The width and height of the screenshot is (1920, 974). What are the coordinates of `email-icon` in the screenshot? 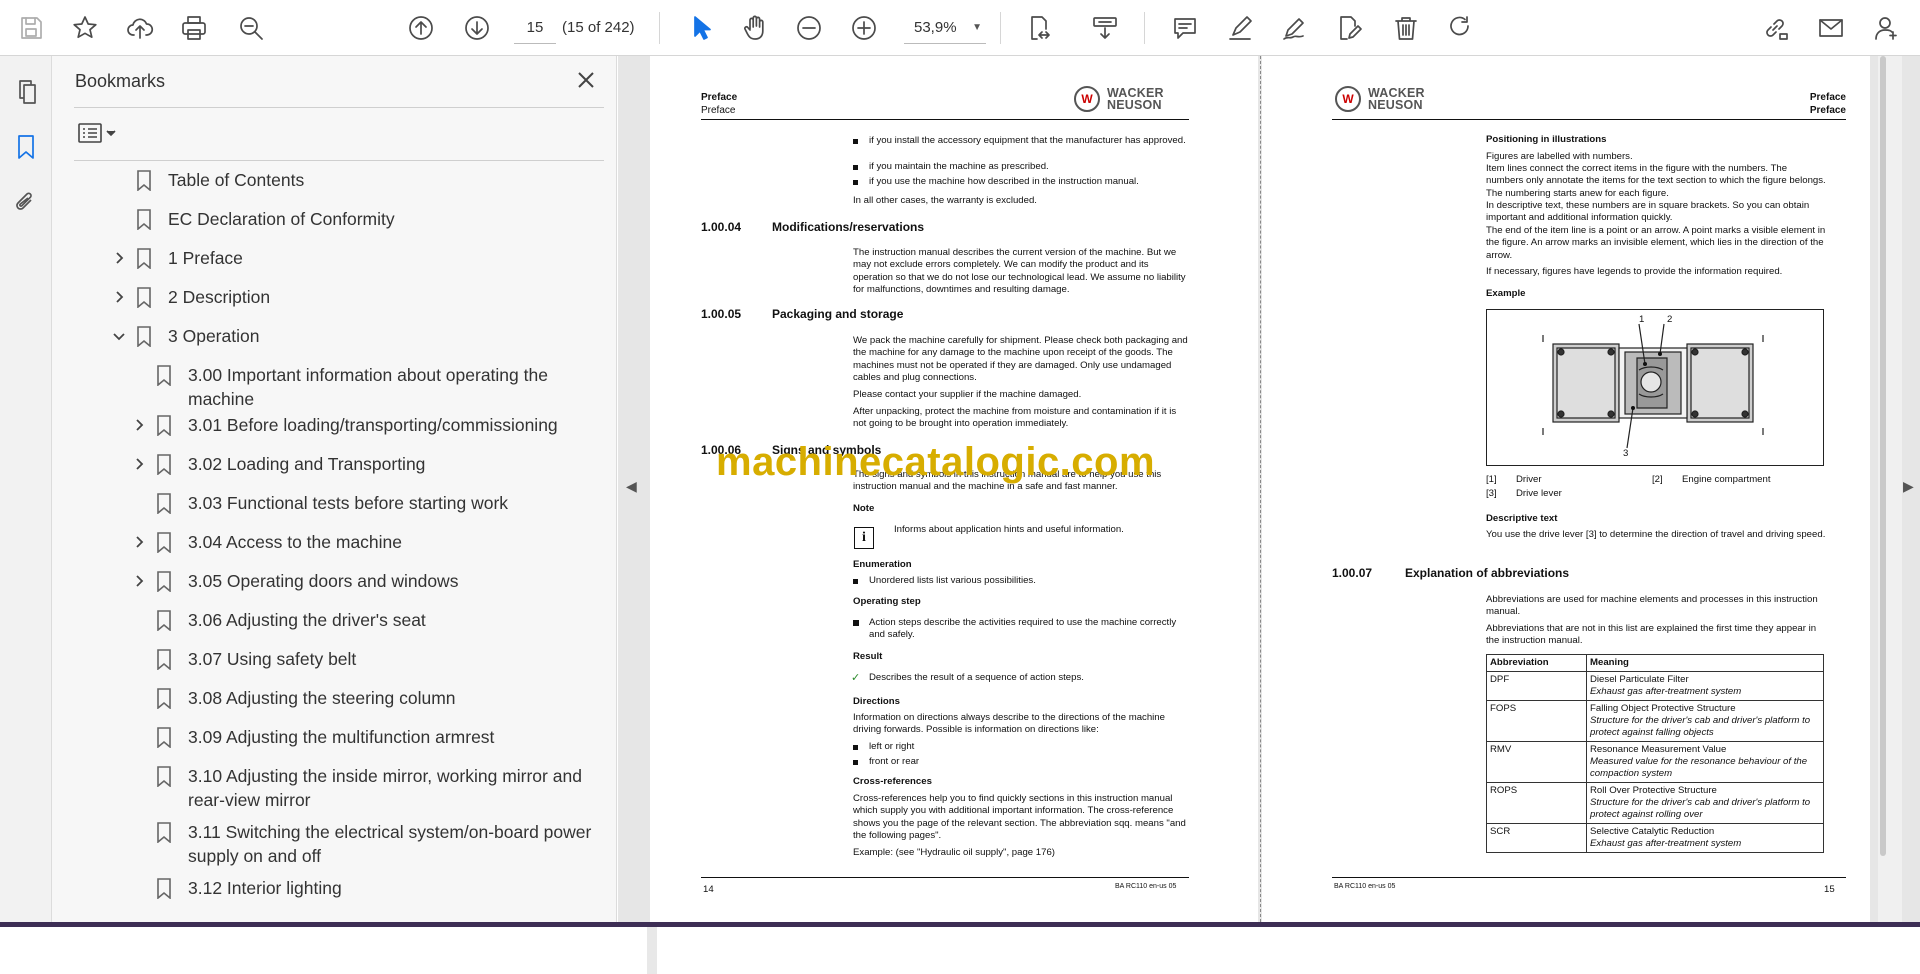 It's located at (1831, 28).